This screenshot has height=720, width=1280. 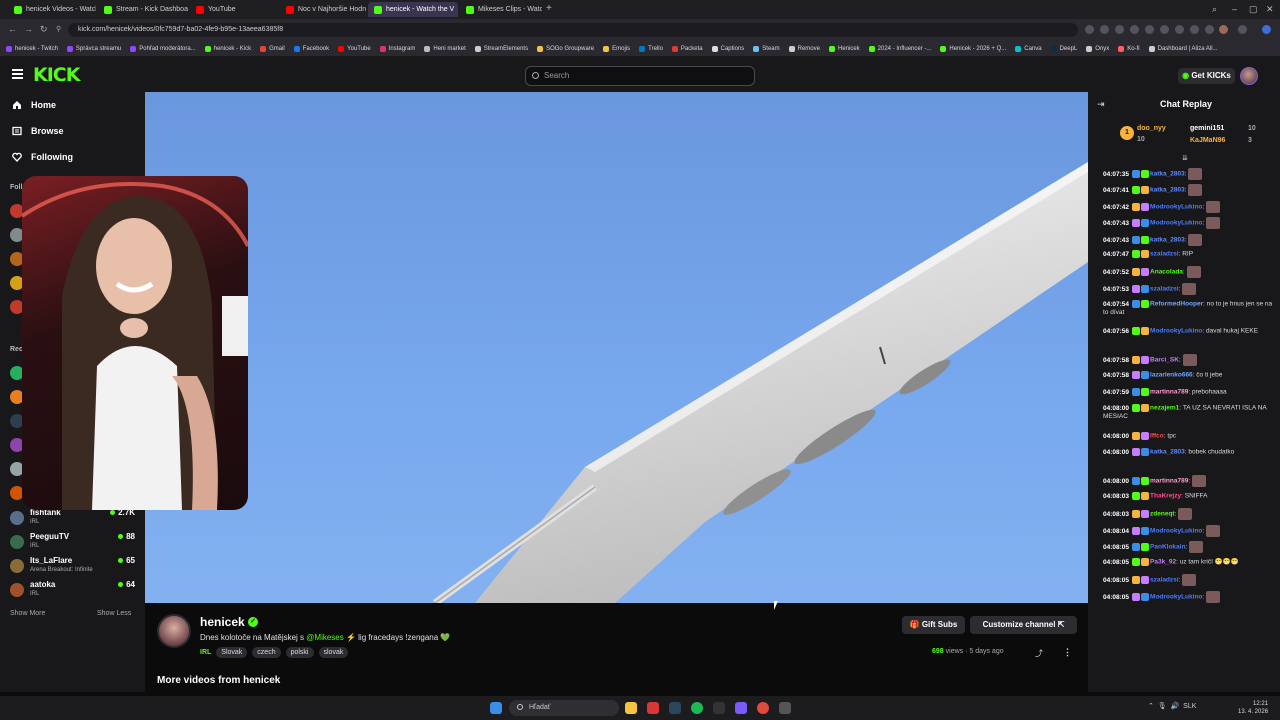 I want to click on chrome-icon, so click(x=763, y=708).